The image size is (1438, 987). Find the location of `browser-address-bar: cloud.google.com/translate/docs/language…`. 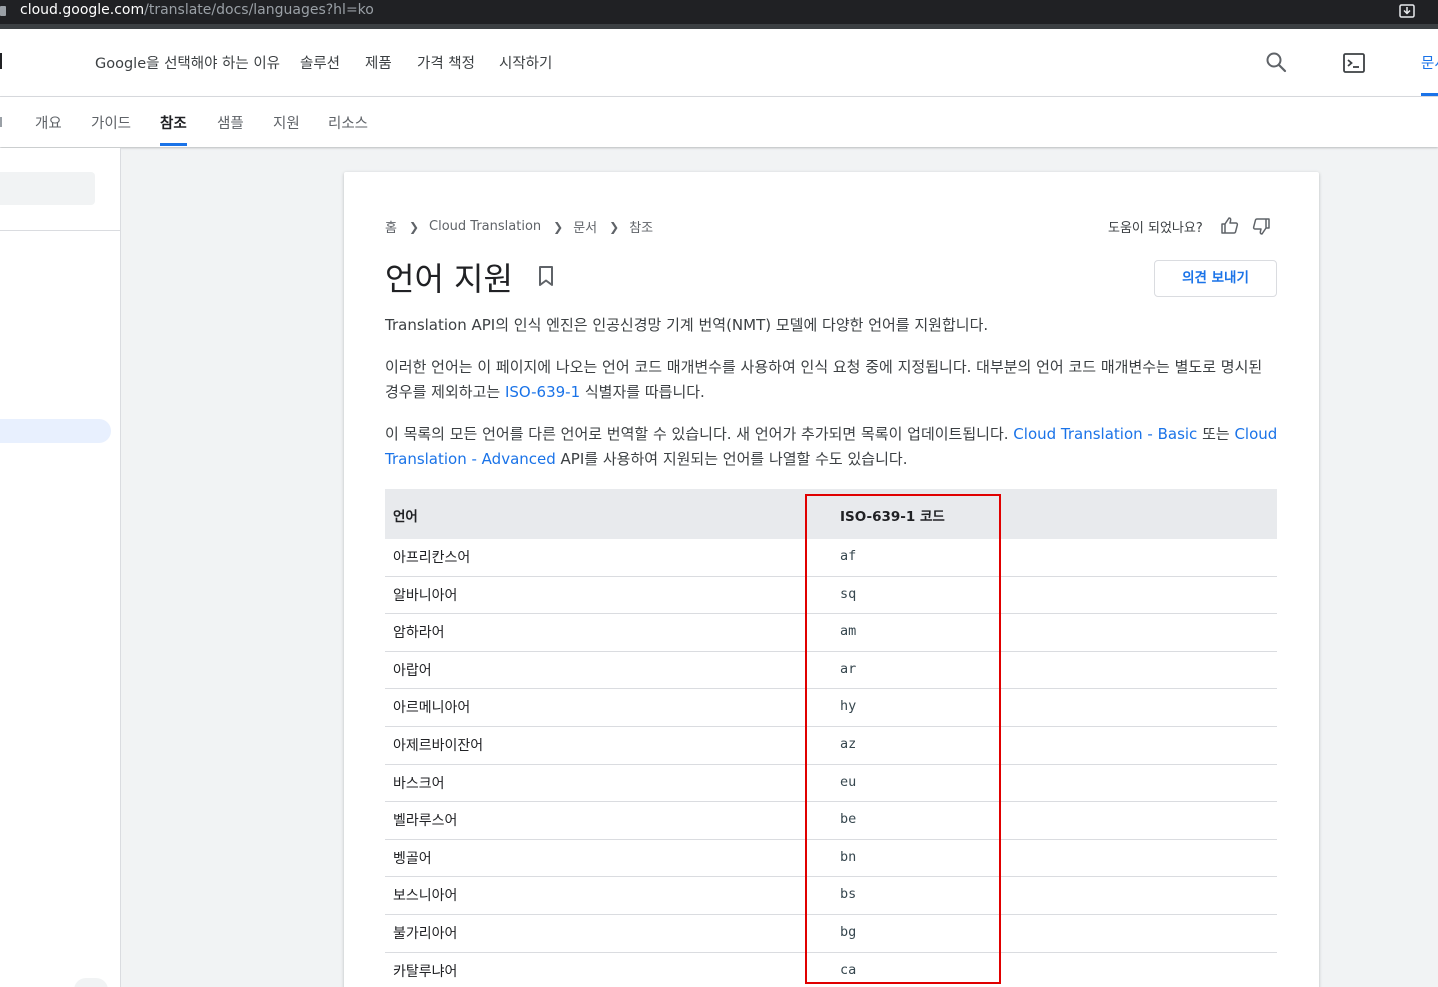

browser-address-bar: cloud.google.com/translate/docs/language… is located at coordinates (719, 12).